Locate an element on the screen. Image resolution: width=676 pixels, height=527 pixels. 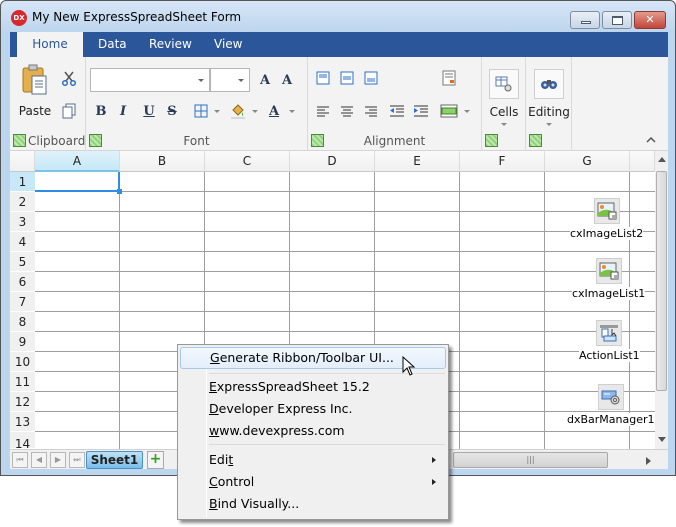
alignment-group-label: Alignment is located at coordinates (394, 141).